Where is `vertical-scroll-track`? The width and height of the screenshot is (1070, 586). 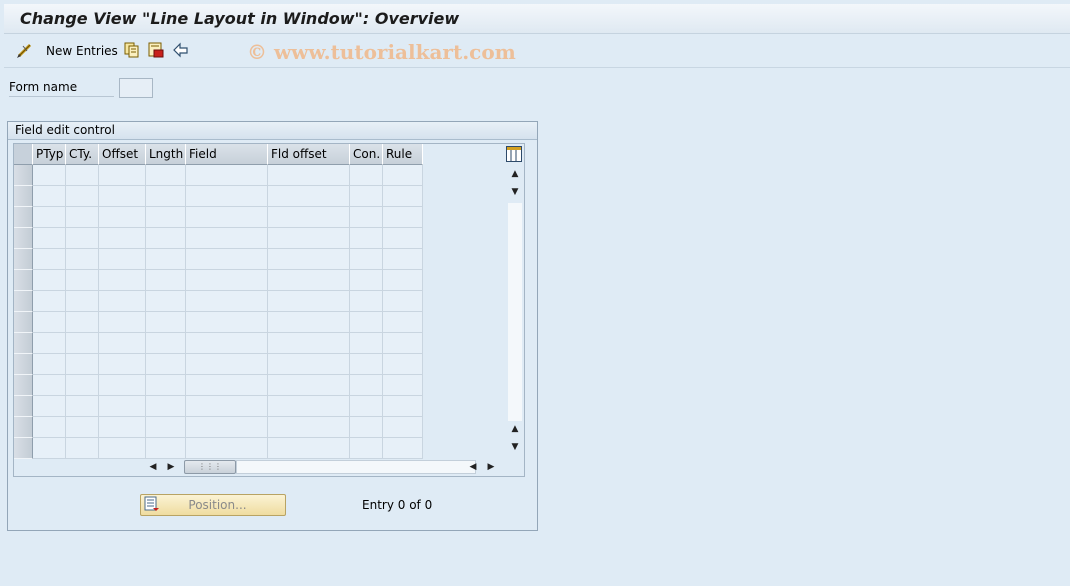
vertical-scroll-track is located at coordinates (515, 312).